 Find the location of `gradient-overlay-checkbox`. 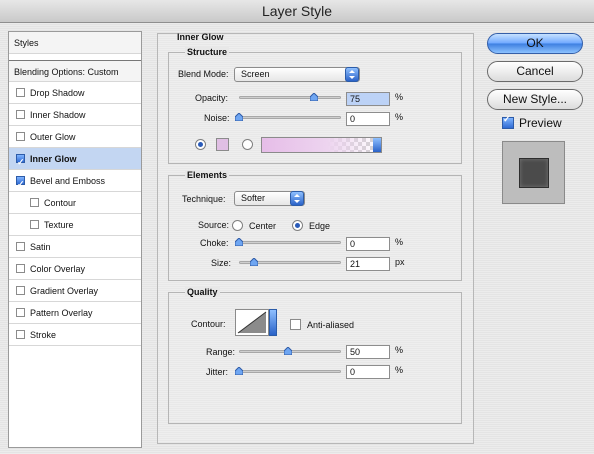

gradient-overlay-checkbox is located at coordinates (20, 290).